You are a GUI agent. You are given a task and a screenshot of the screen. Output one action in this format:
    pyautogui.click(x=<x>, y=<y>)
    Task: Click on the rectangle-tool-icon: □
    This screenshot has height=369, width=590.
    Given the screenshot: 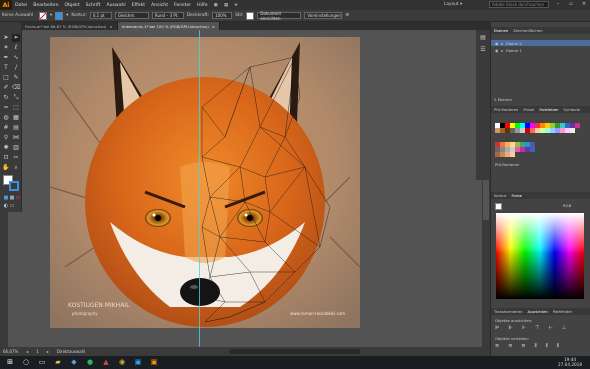 What is the action you would take?
    pyautogui.click(x=6, y=78)
    